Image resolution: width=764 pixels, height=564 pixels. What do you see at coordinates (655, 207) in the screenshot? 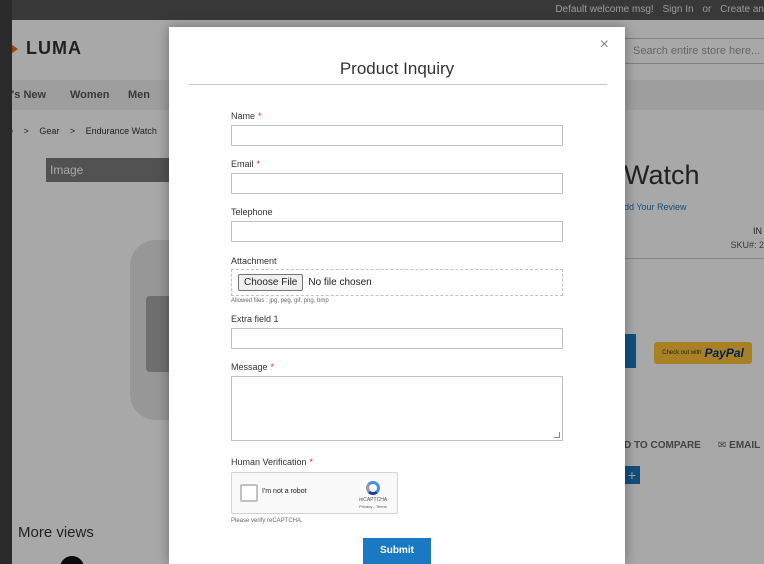
I see `add-review-link: dd Your Review` at bounding box center [655, 207].